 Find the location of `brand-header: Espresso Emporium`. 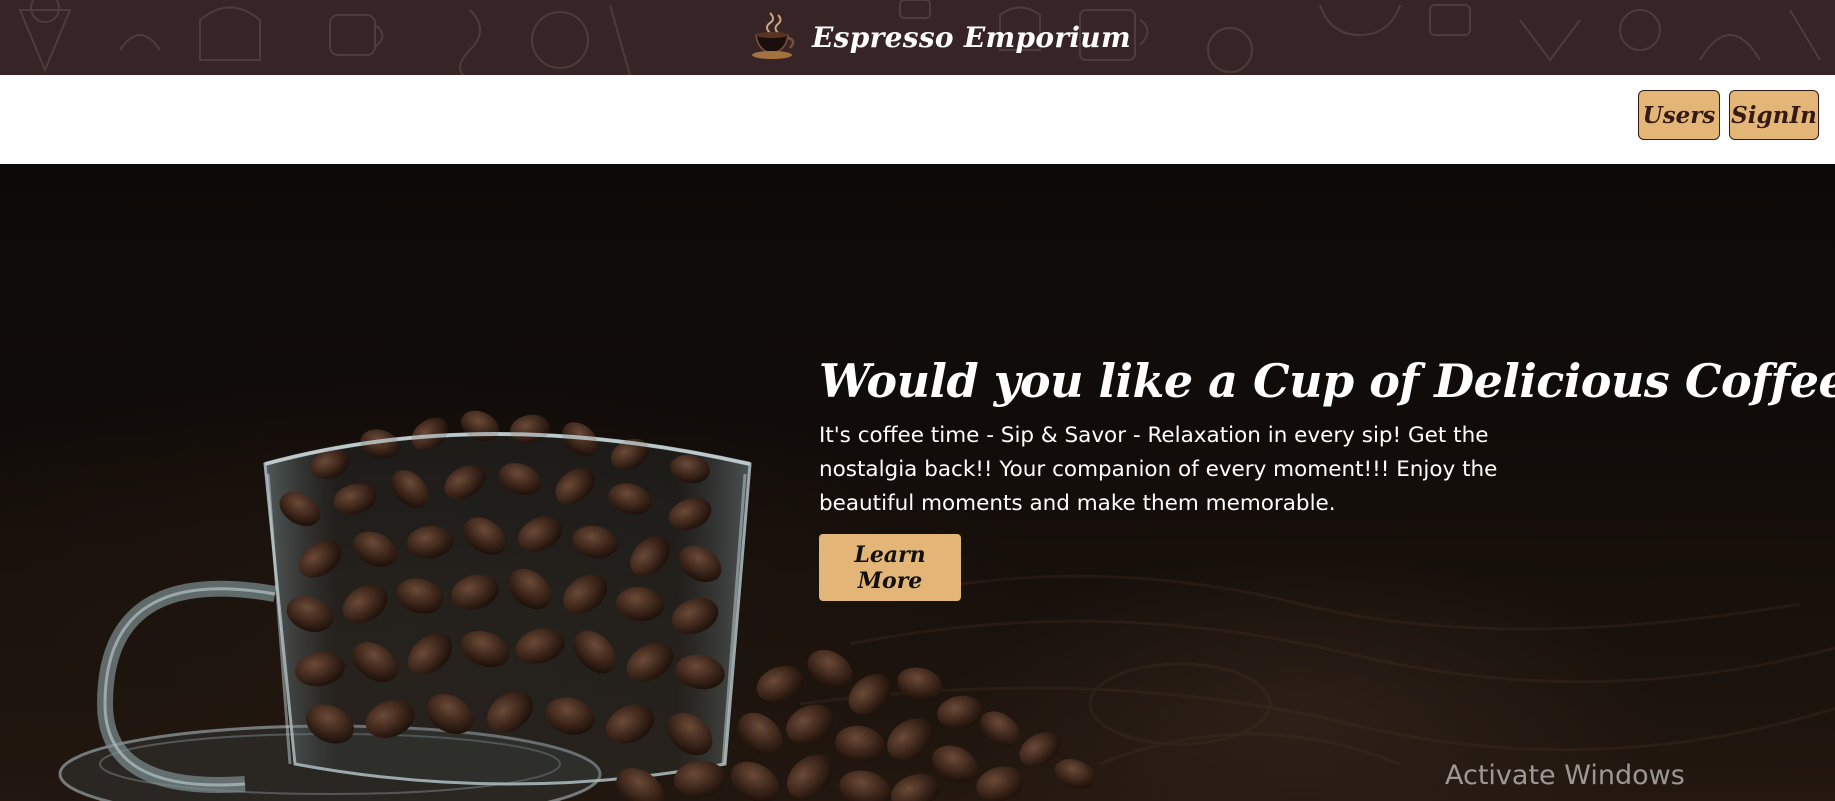

brand-header: Espresso Emporium is located at coordinates (917, 37).